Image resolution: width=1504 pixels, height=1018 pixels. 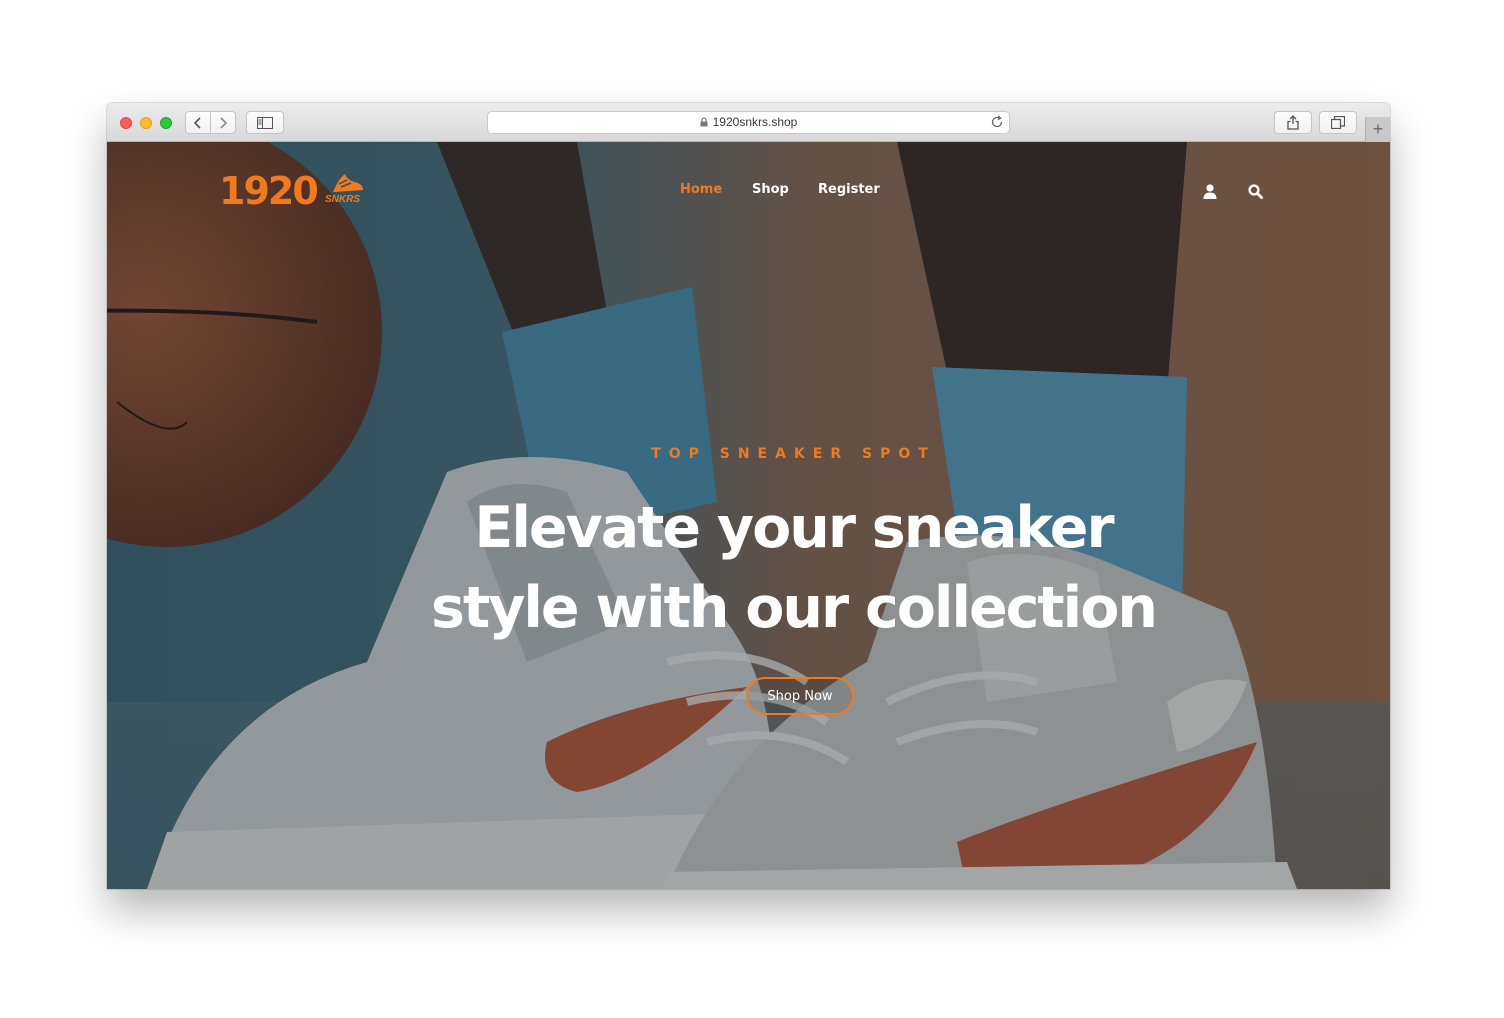 I want to click on nav-shop-link: Shop, so click(x=770, y=189).